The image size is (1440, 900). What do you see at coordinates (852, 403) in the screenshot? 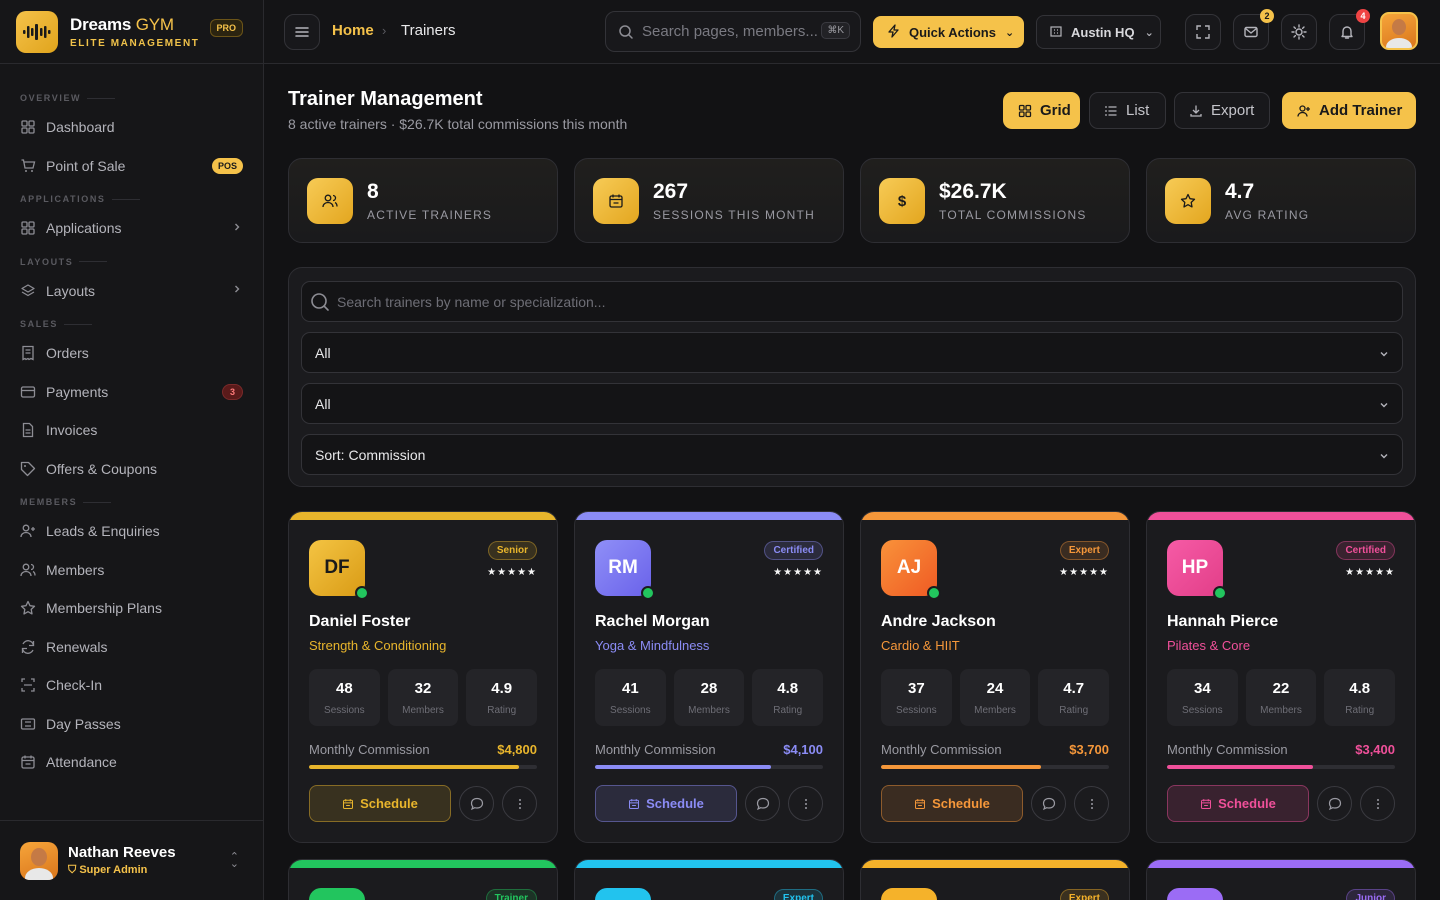
I see `level-filter-select: All` at bounding box center [852, 403].